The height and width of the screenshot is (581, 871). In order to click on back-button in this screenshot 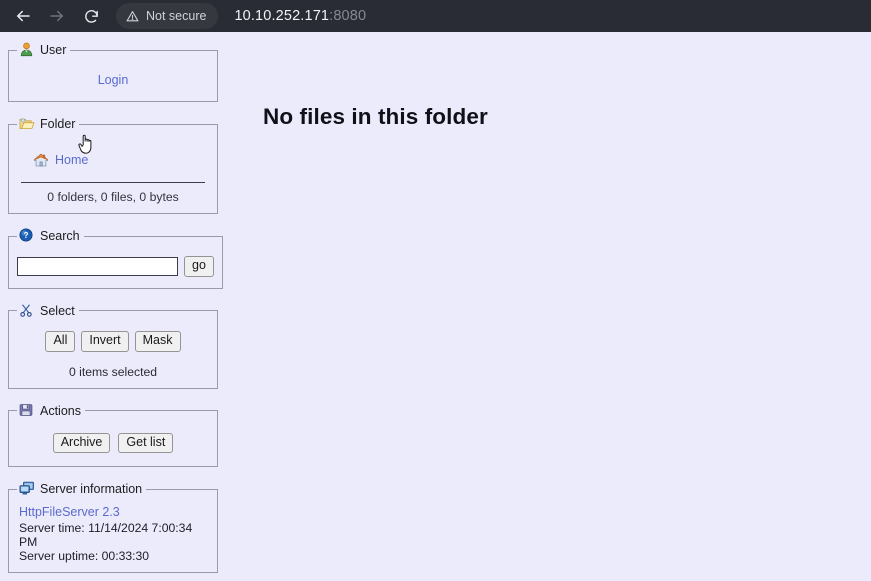, I will do `click(23, 16)`.